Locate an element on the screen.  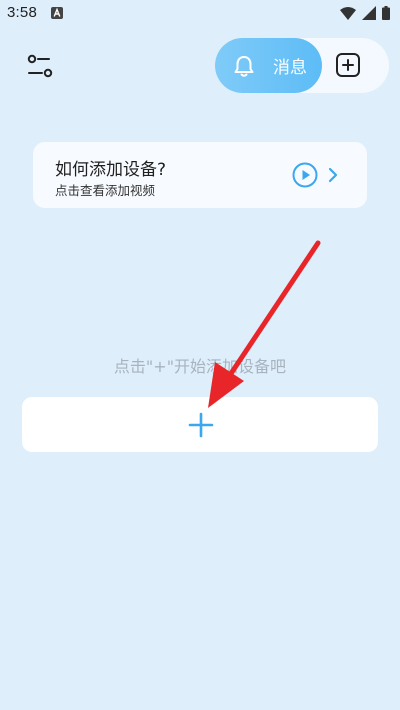
status-icons is located at coordinates (365, 13).